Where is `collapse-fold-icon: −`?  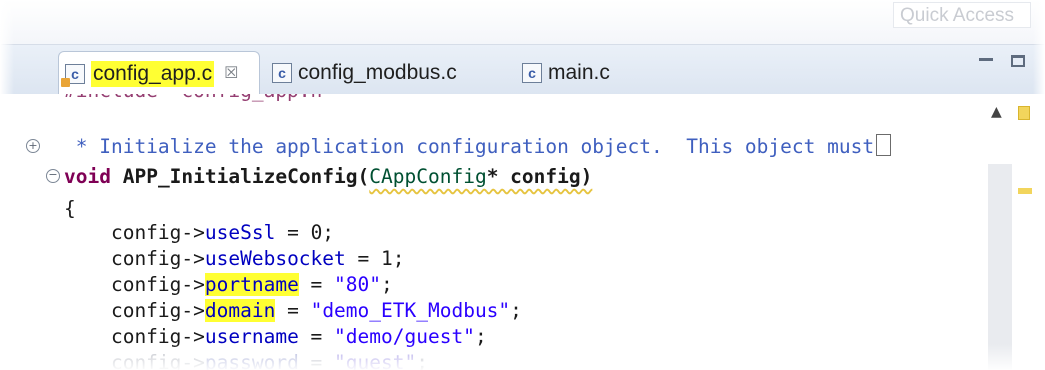 collapse-fold-icon: − is located at coordinates (53, 176).